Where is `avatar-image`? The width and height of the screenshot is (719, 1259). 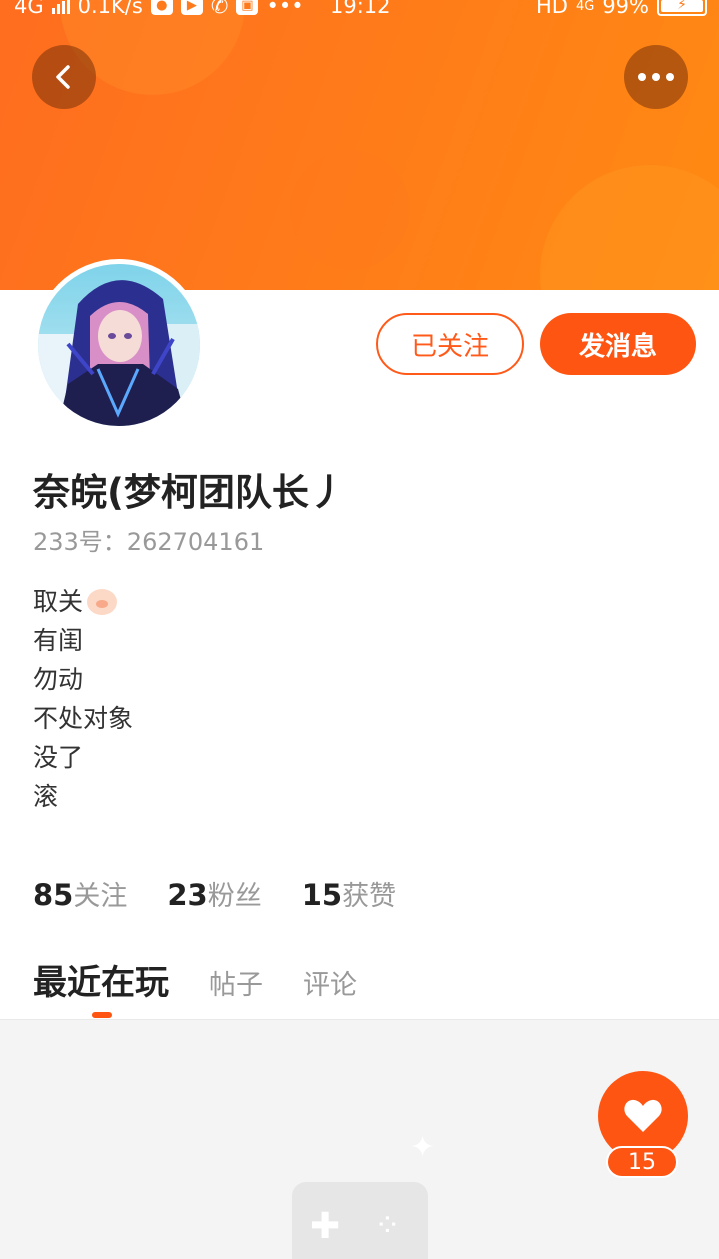 avatar-image is located at coordinates (119, 345).